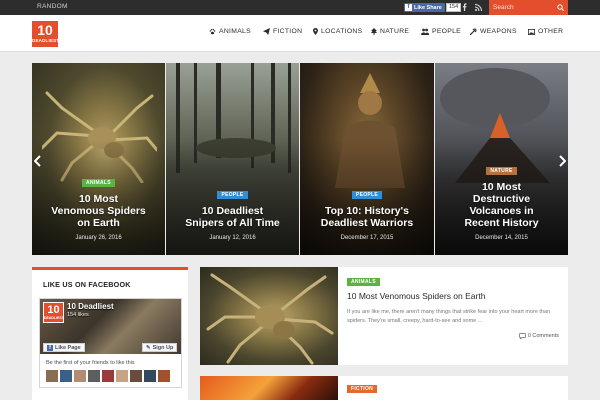  Describe the element at coordinates (160, 347) in the screenshot. I see `sign-up-button: ✎ Sign Up` at that location.